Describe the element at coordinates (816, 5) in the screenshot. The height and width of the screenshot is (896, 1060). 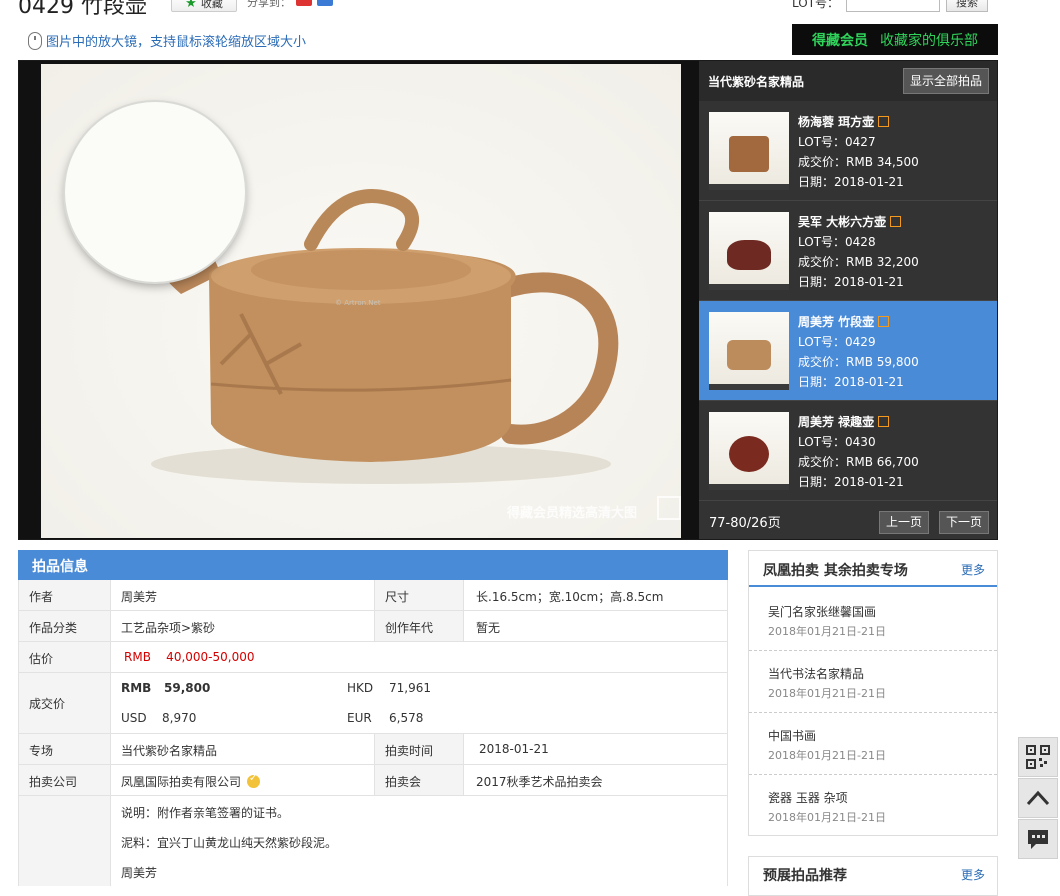
I see `lot-label: LOT号：` at that location.